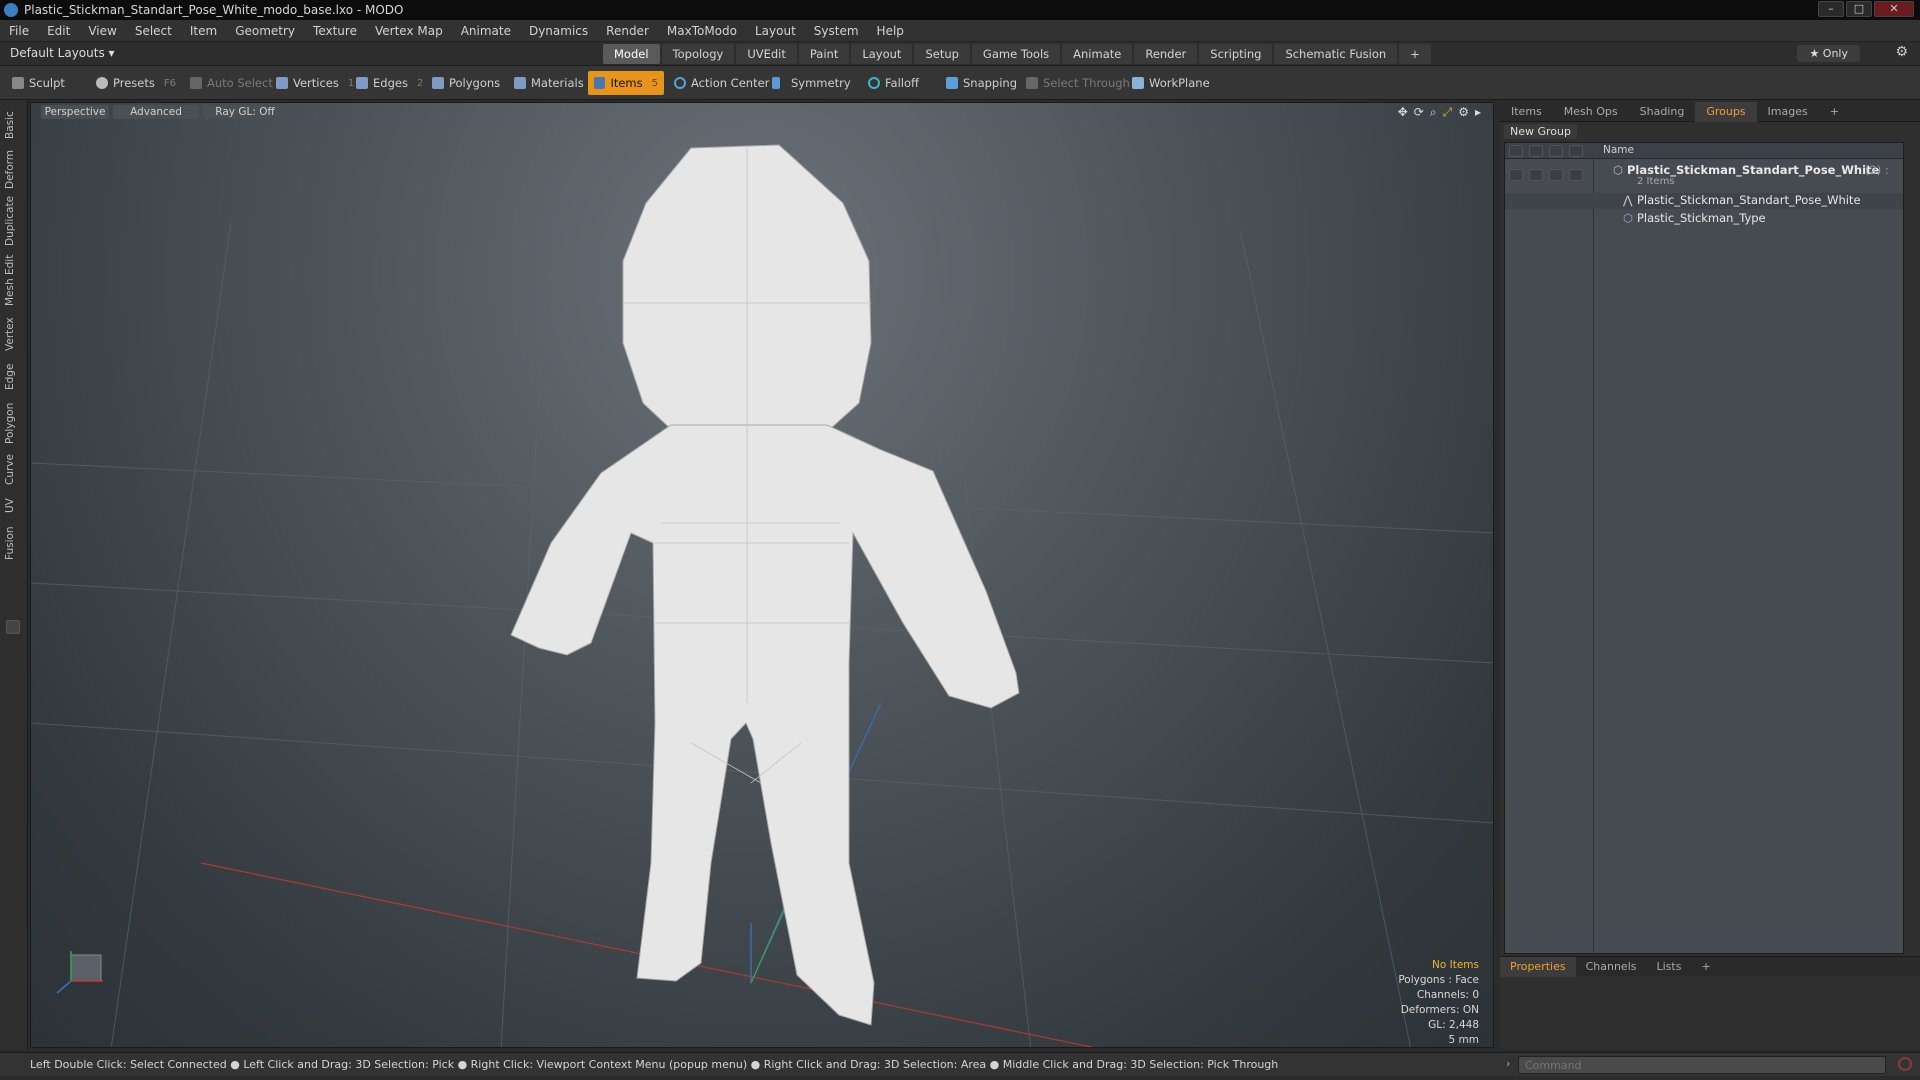 The height and width of the screenshot is (1080, 1920). I want to click on info-scale: 5 mm, so click(1463, 1040).